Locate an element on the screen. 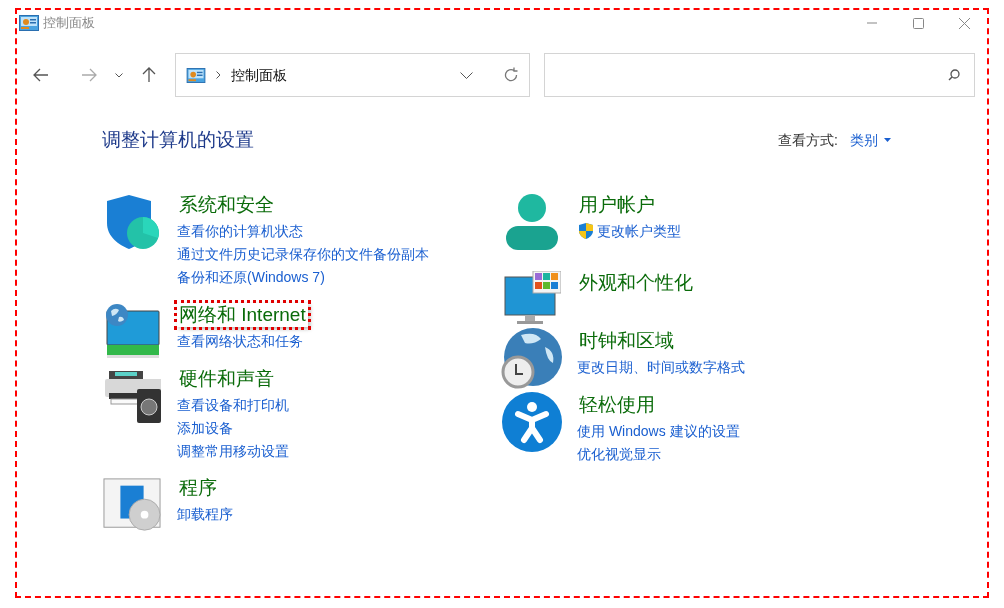 Image resolution: width=1004 pixels, height=608 pixels. task-link: 查看你的计算机状态 is located at coordinates (240, 230).